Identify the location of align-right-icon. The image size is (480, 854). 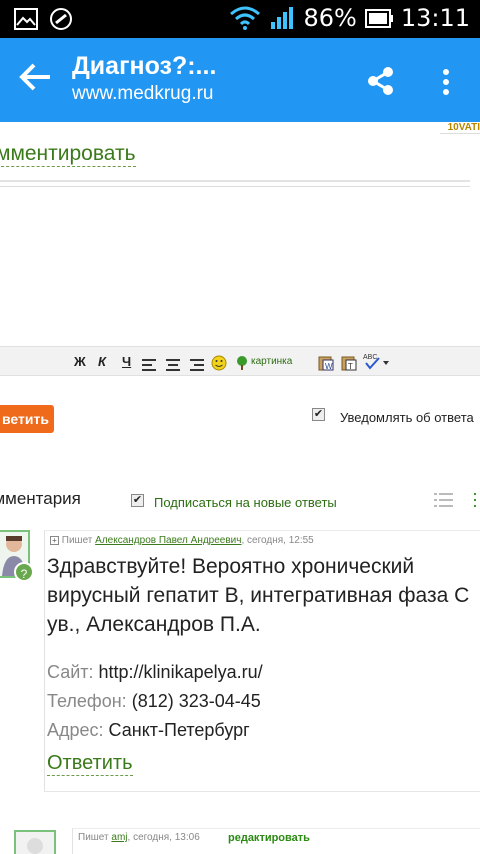
(197, 365).